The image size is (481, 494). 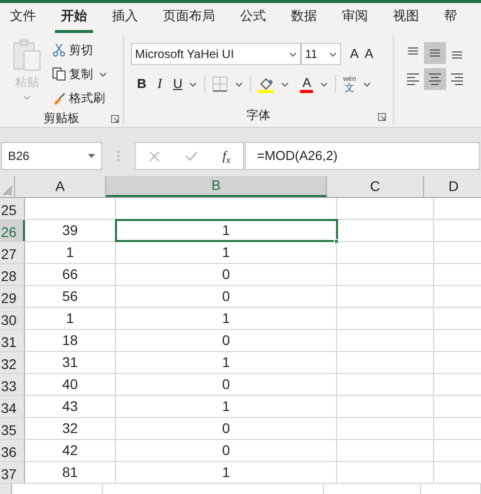 What do you see at coordinates (304, 19) in the screenshot?
I see `ribbon-tab: 数据` at bounding box center [304, 19].